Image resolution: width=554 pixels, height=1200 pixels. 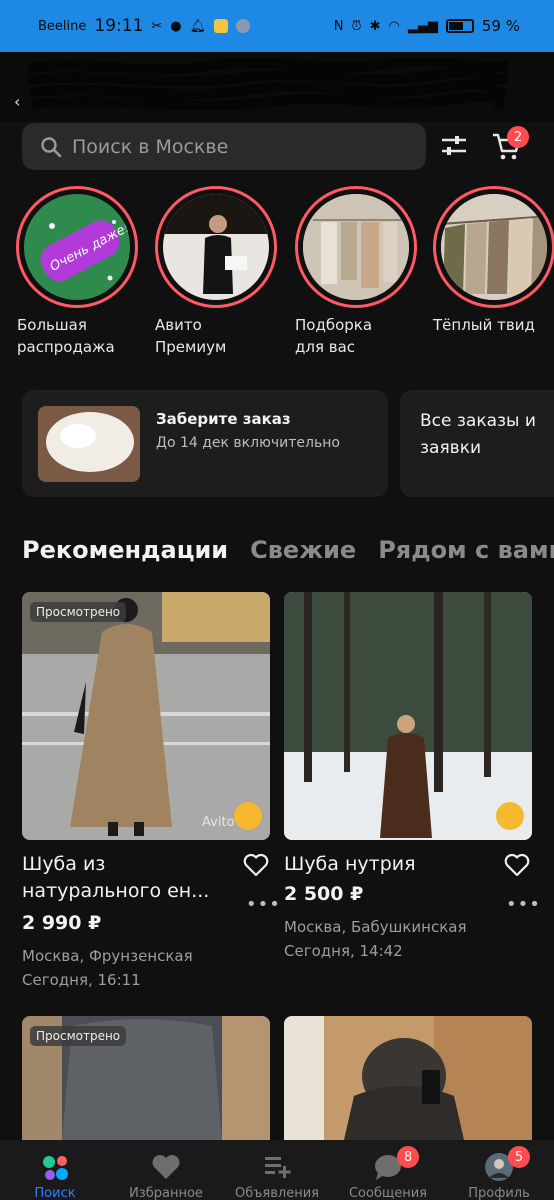 I want to click on all-orders-card: Все заказы и заявки, so click(x=477, y=443).